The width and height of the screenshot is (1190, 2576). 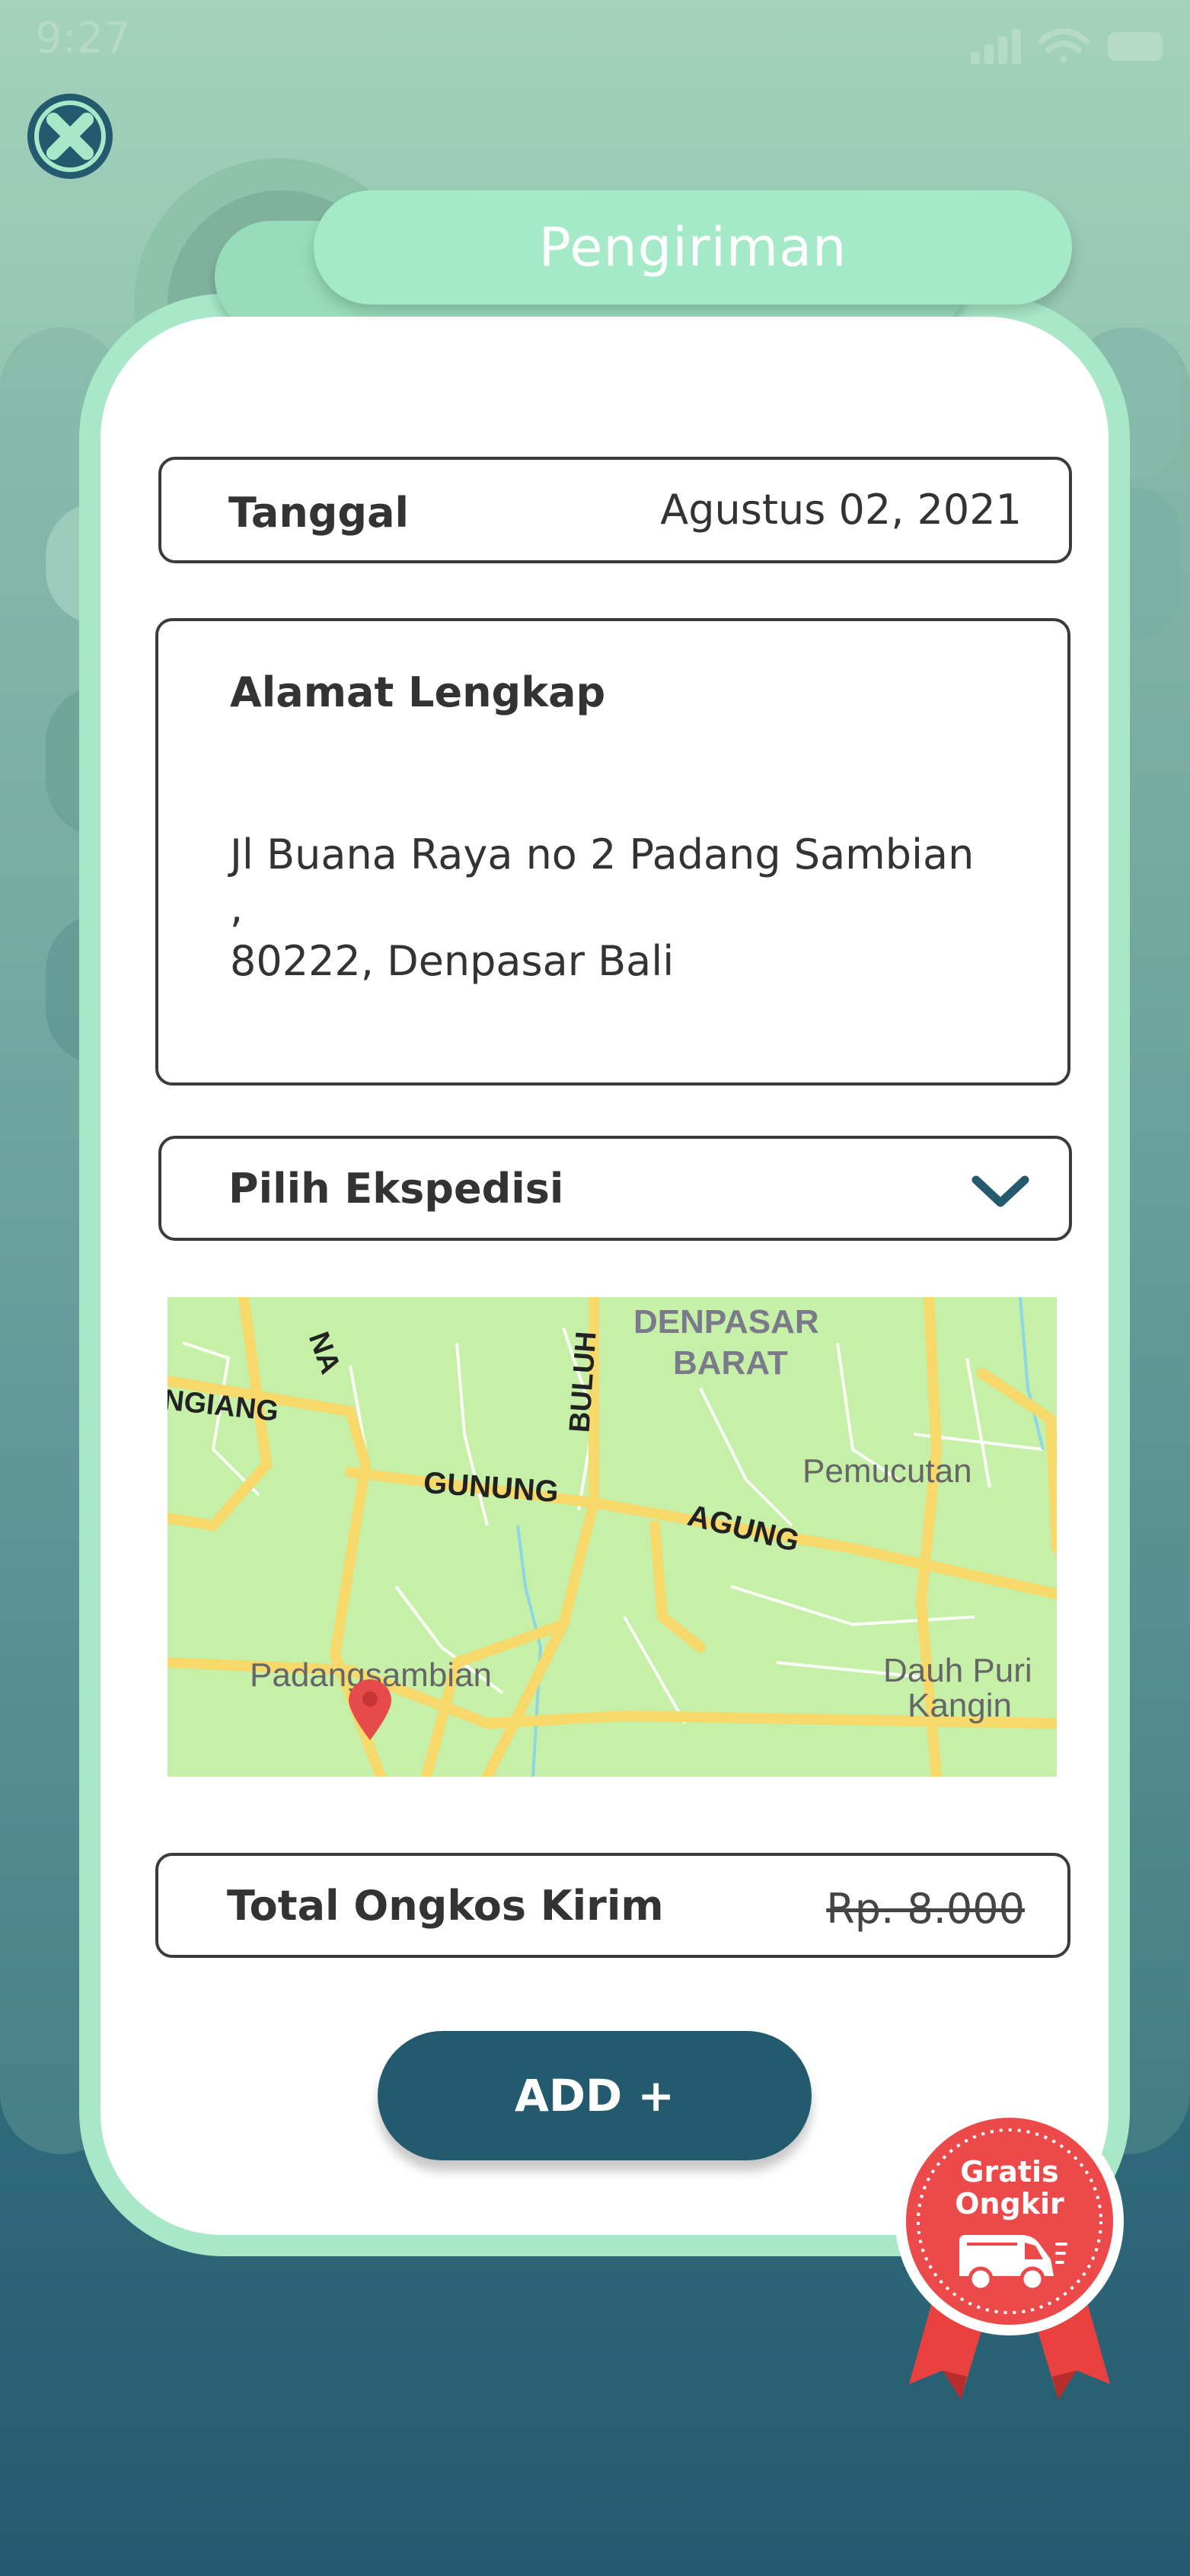 What do you see at coordinates (1000, 1191) in the screenshot?
I see `chevron-down-icon` at bounding box center [1000, 1191].